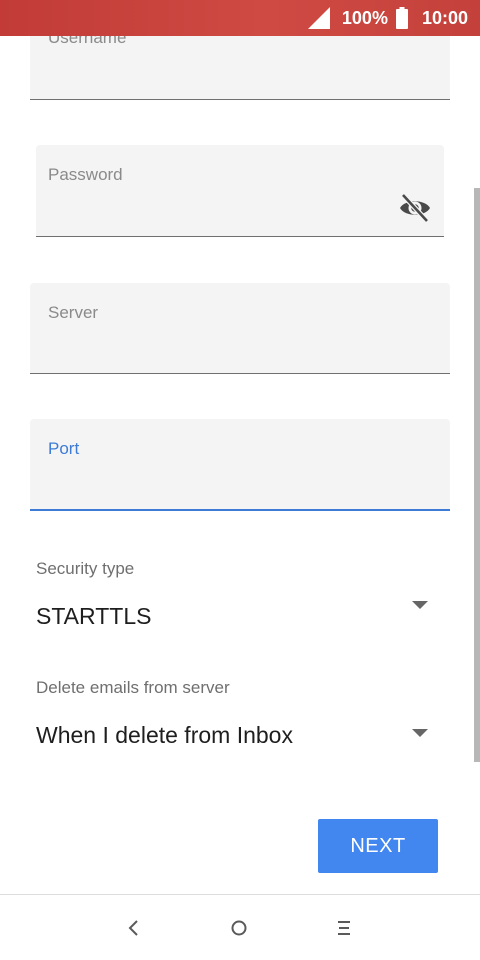 The width and height of the screenshot is (480, 960). Describe the element at coordinates (401, 18) in the screenshot. I see `battery-icon` at that location.